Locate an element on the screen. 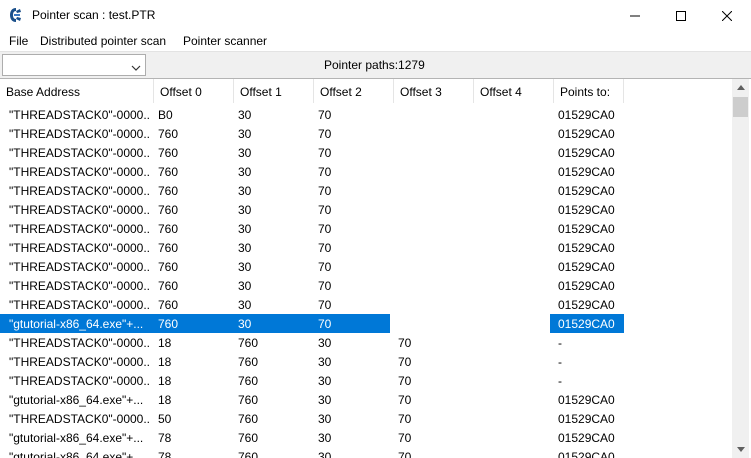  menu-distributed-pointer-scan: Distributed pointer scan is located at coordinates (103, 41).